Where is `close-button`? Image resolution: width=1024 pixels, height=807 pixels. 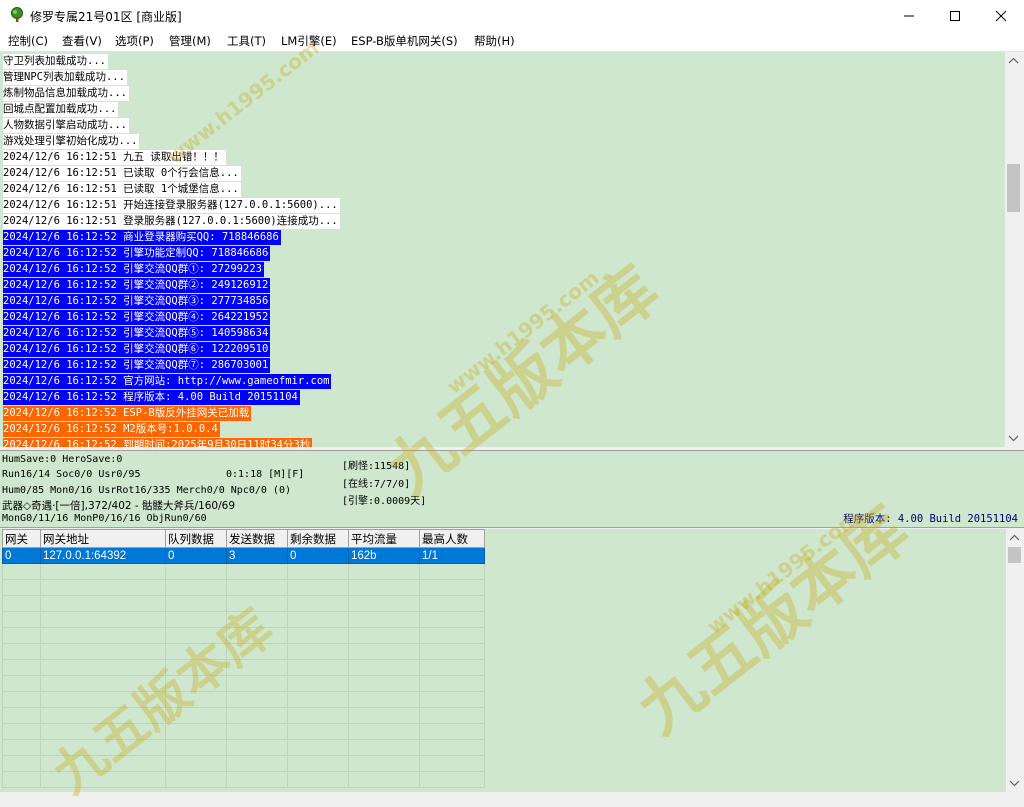 close-button is located at coordinates (1001, 15).